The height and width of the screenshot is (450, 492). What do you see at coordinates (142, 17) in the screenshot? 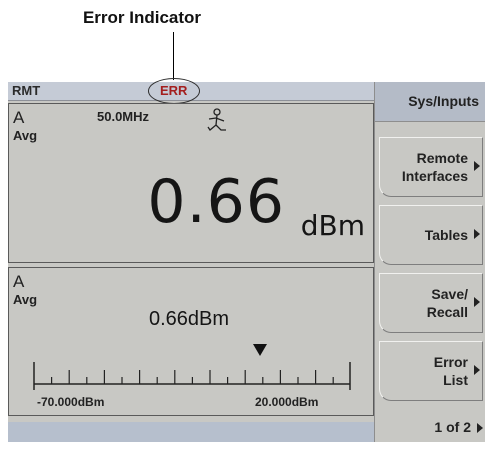
I see `error-indicator-callout: Error Indicator` at bounding box center [142, 17].